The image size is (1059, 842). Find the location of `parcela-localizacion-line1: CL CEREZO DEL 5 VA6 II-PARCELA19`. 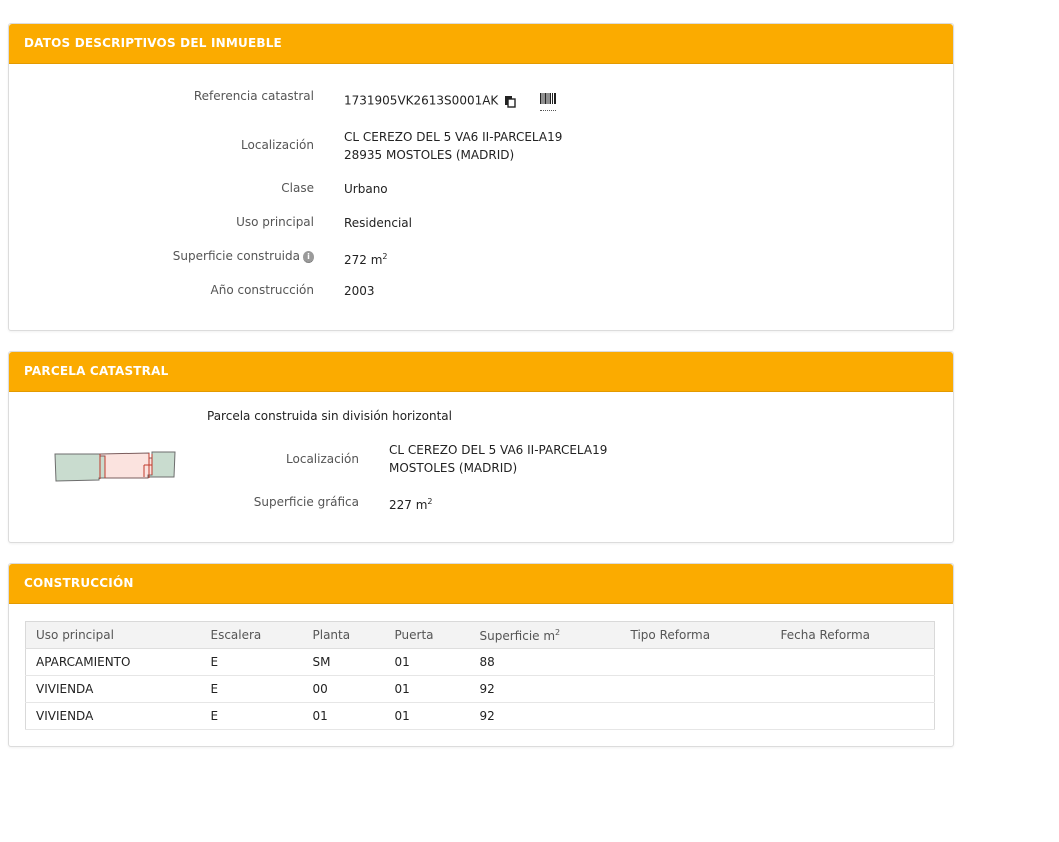

parcela-localizacion-line1: CL CEREZO DEL 5 VA6 II-PARCELA19 is located at coordinates (498, 450).